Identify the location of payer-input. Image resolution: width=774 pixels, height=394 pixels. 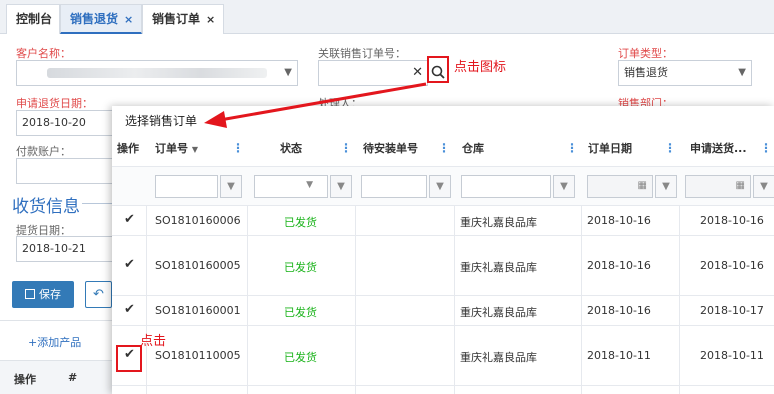
(64, 171).